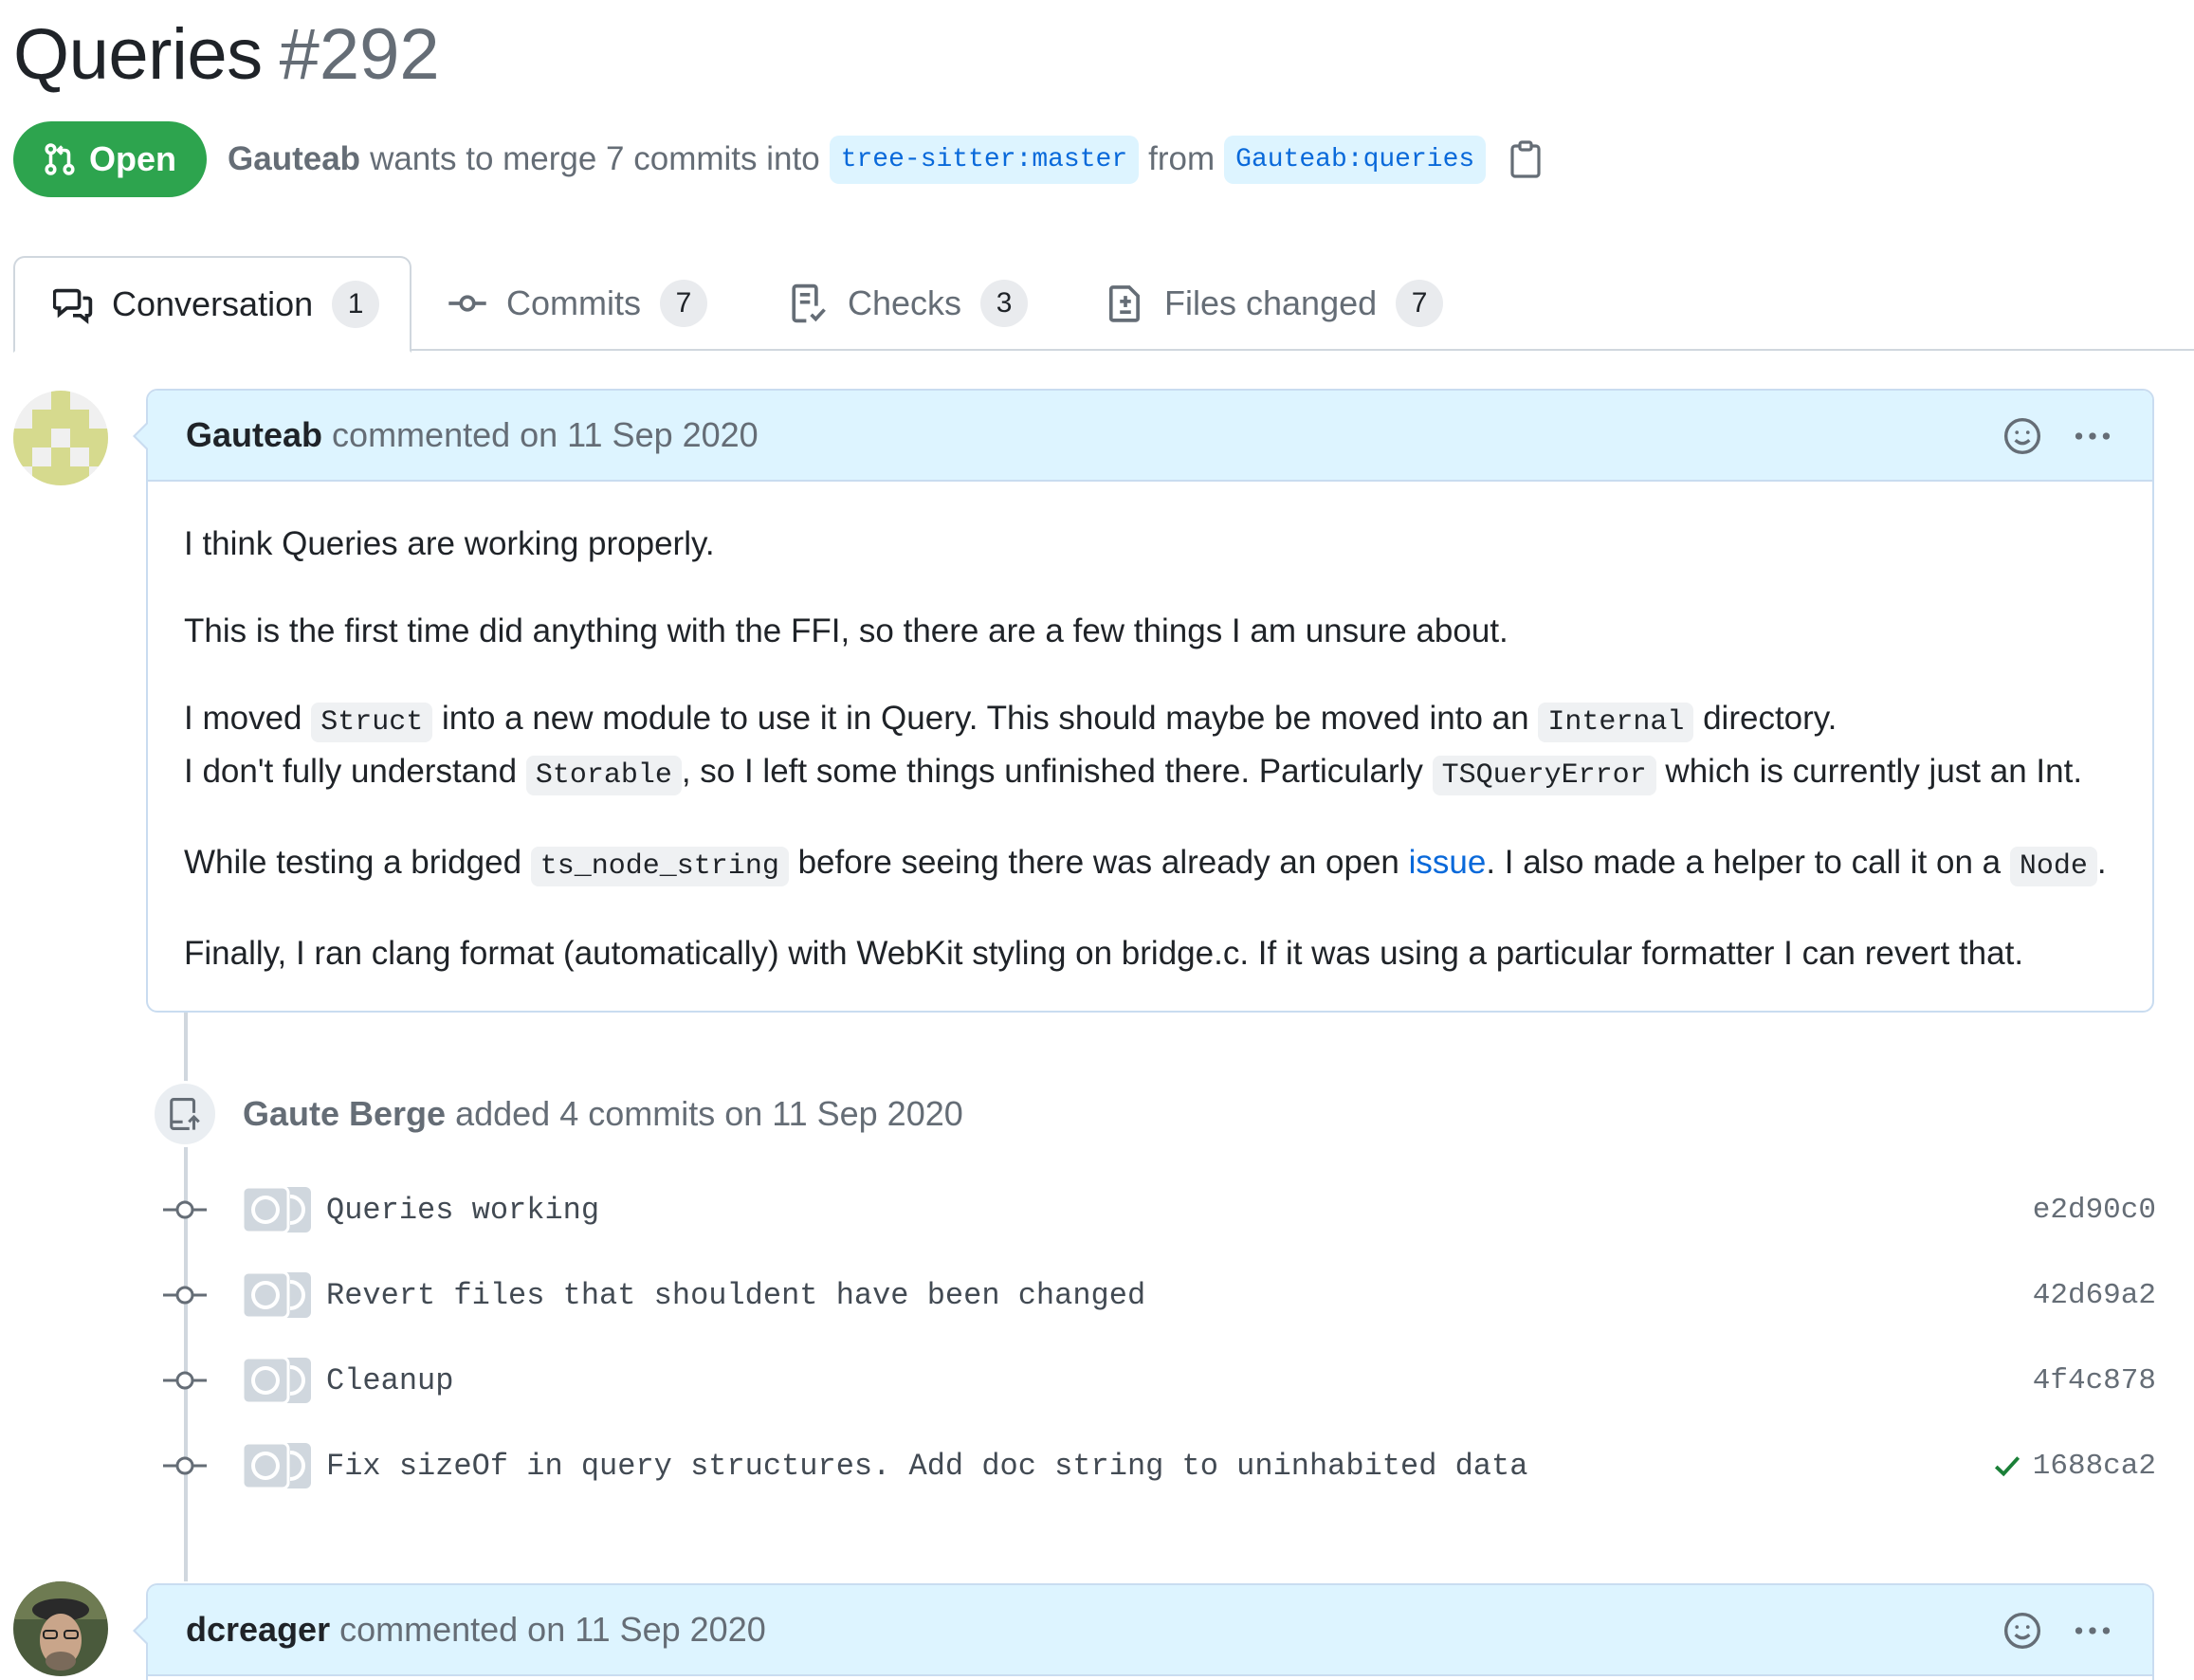  What do you see at coordinates (353, 862) in the screenshot?
I see `text-span: While testing a bridged` at bounding box center [353, 862].